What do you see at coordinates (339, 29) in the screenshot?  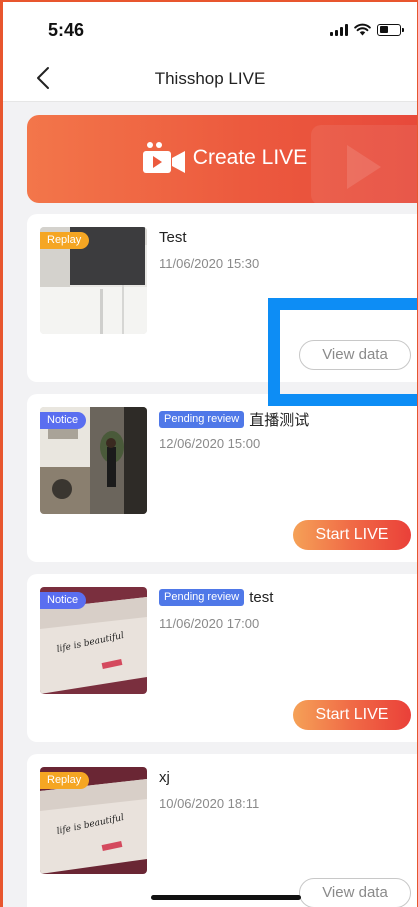 I see `cellular-signal-icon` at bounding box center [339, 29].